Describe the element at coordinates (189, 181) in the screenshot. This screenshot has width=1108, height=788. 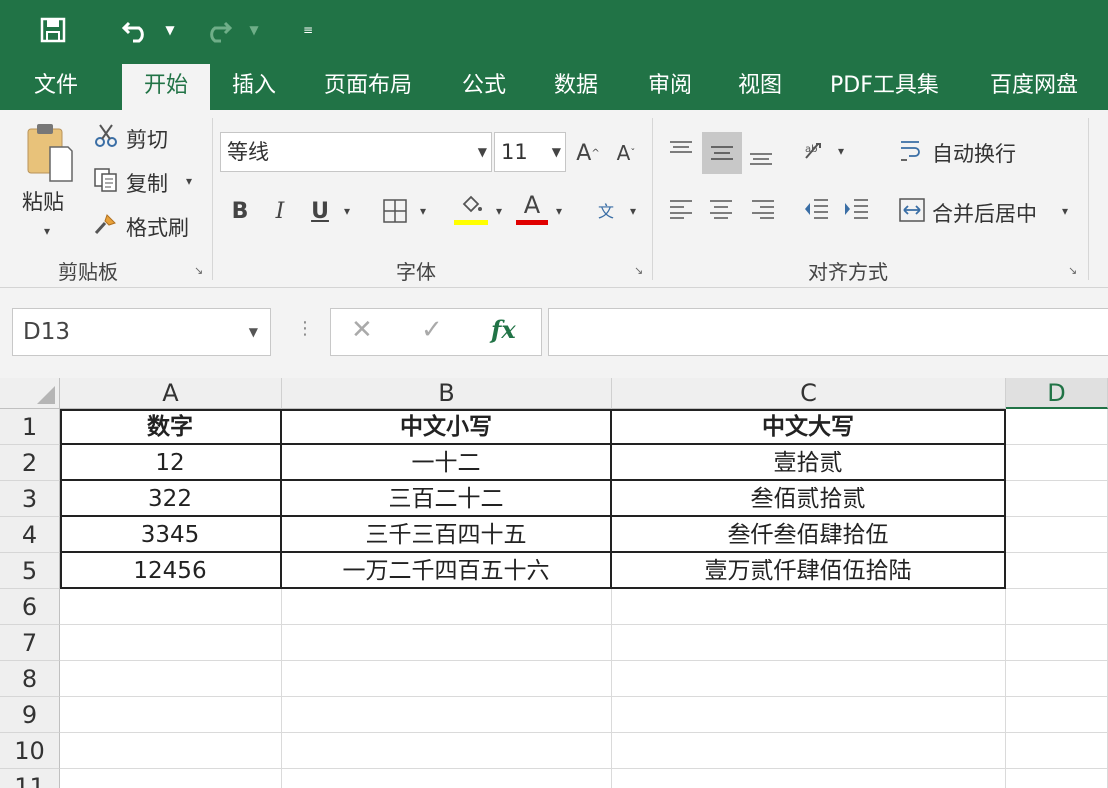
I see `copy-dropdown-icon: ▾` at that location.